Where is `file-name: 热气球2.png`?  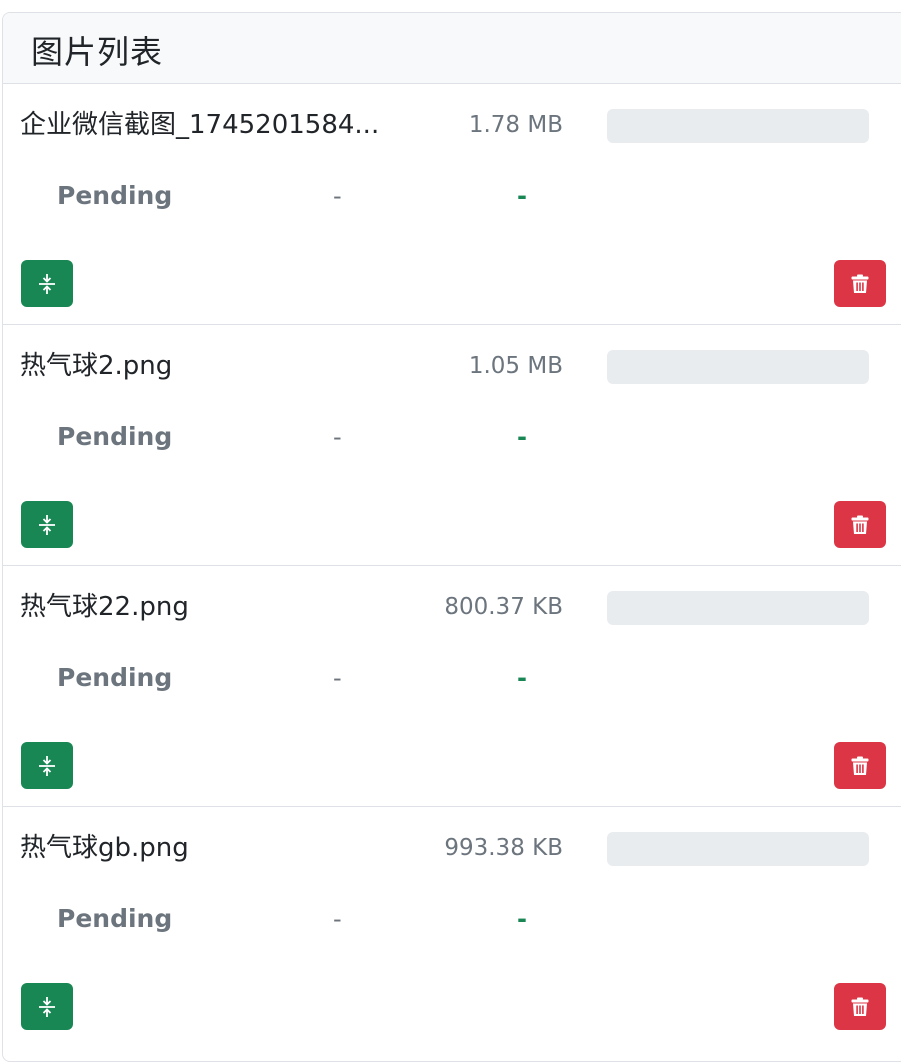 file-name: 热气球2.png is located at coordinates (96, 366).